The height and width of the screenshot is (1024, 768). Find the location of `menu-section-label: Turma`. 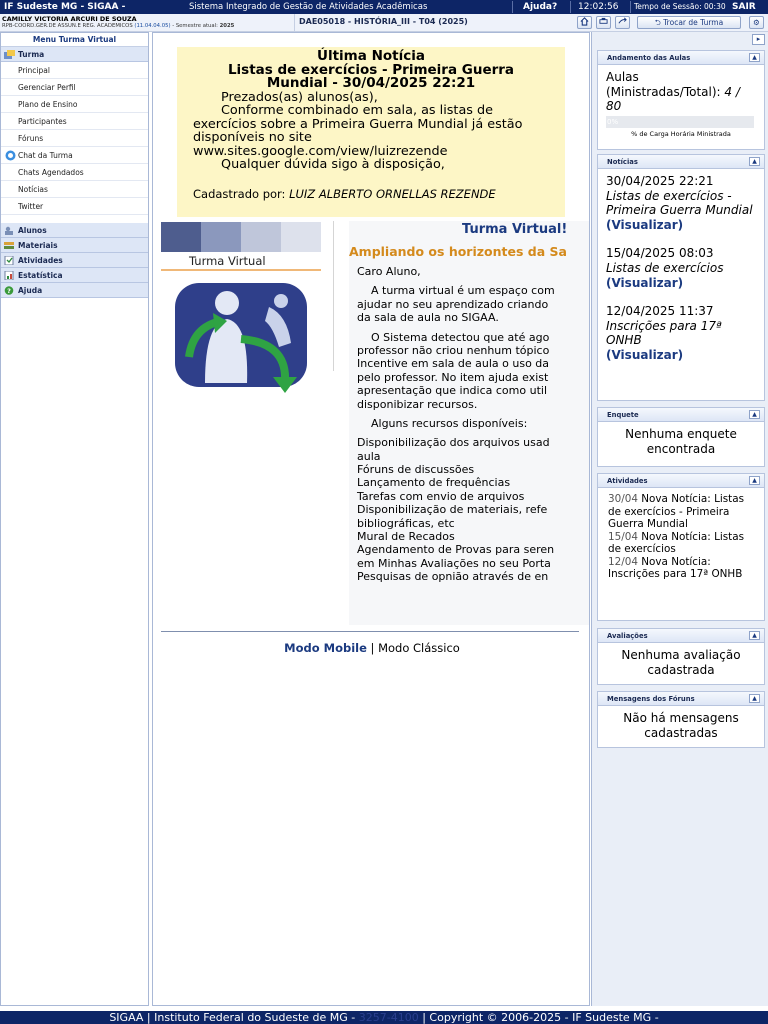

menu-section-label: Turma is located at coordinates (31, 54).